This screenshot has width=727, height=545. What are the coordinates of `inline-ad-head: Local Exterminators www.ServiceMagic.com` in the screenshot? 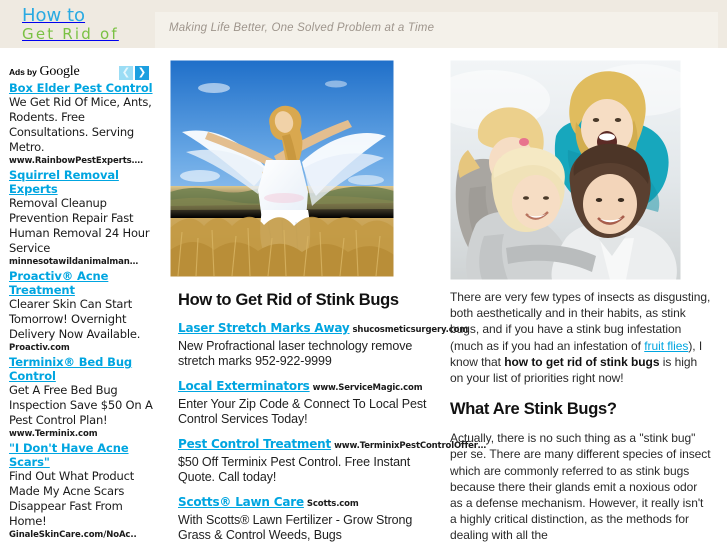 It's located at (309, 387).